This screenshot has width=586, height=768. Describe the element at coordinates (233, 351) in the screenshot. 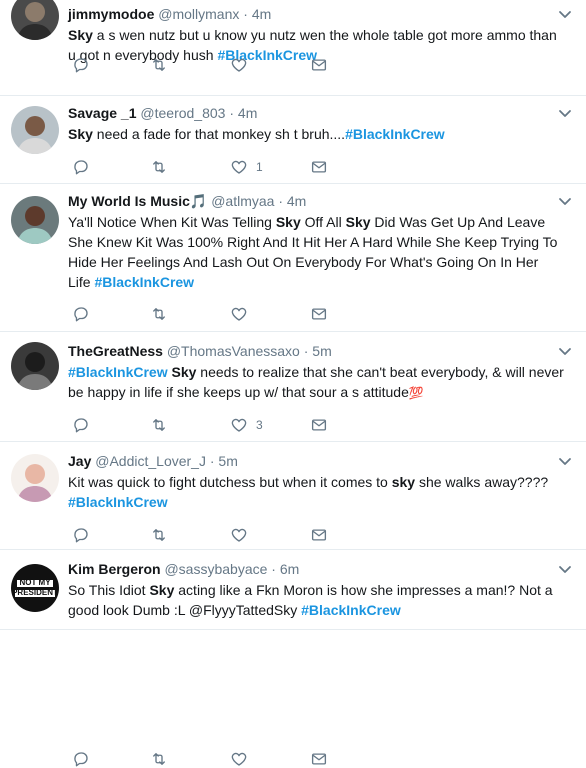

I see `user-handle: @ThomasVanessaxo` at that location.